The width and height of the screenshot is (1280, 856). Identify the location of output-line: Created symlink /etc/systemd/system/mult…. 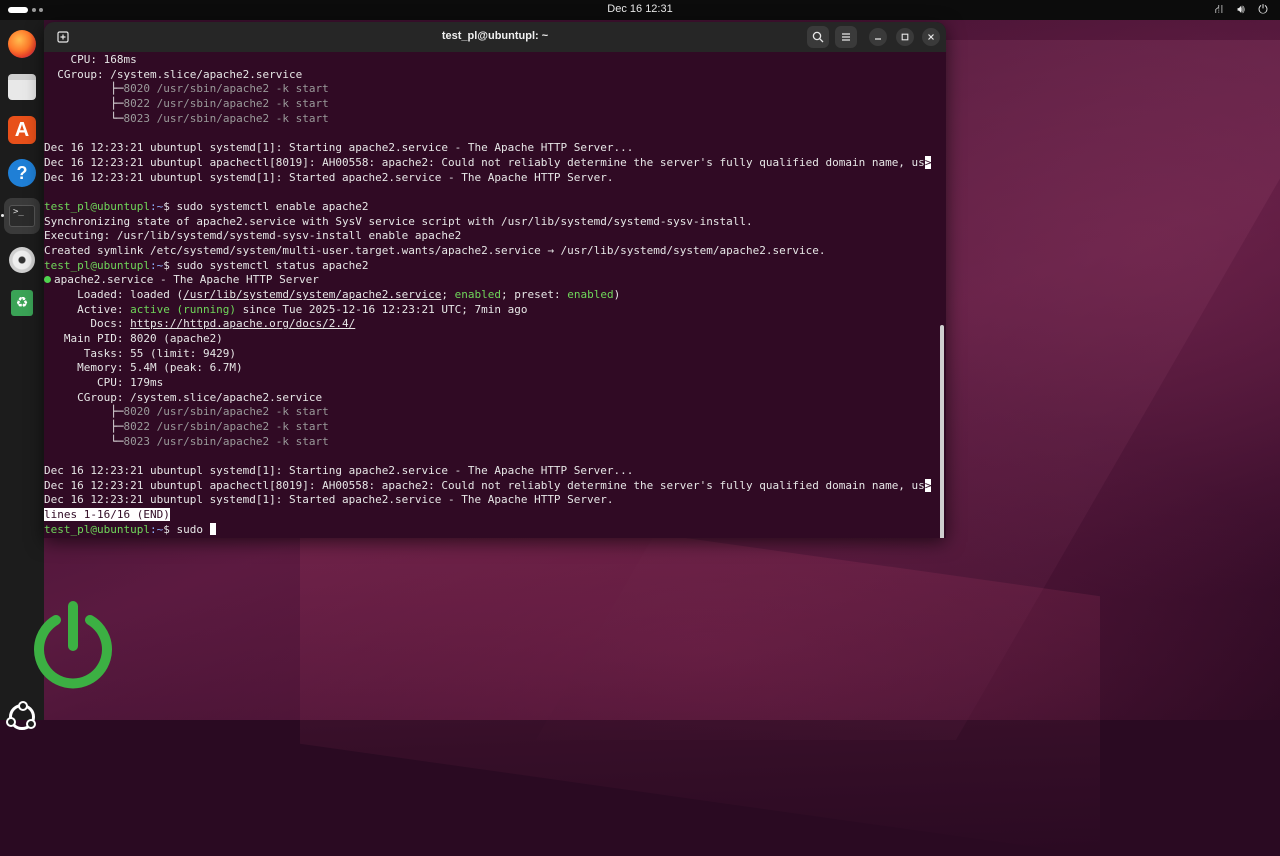
(435, 250).